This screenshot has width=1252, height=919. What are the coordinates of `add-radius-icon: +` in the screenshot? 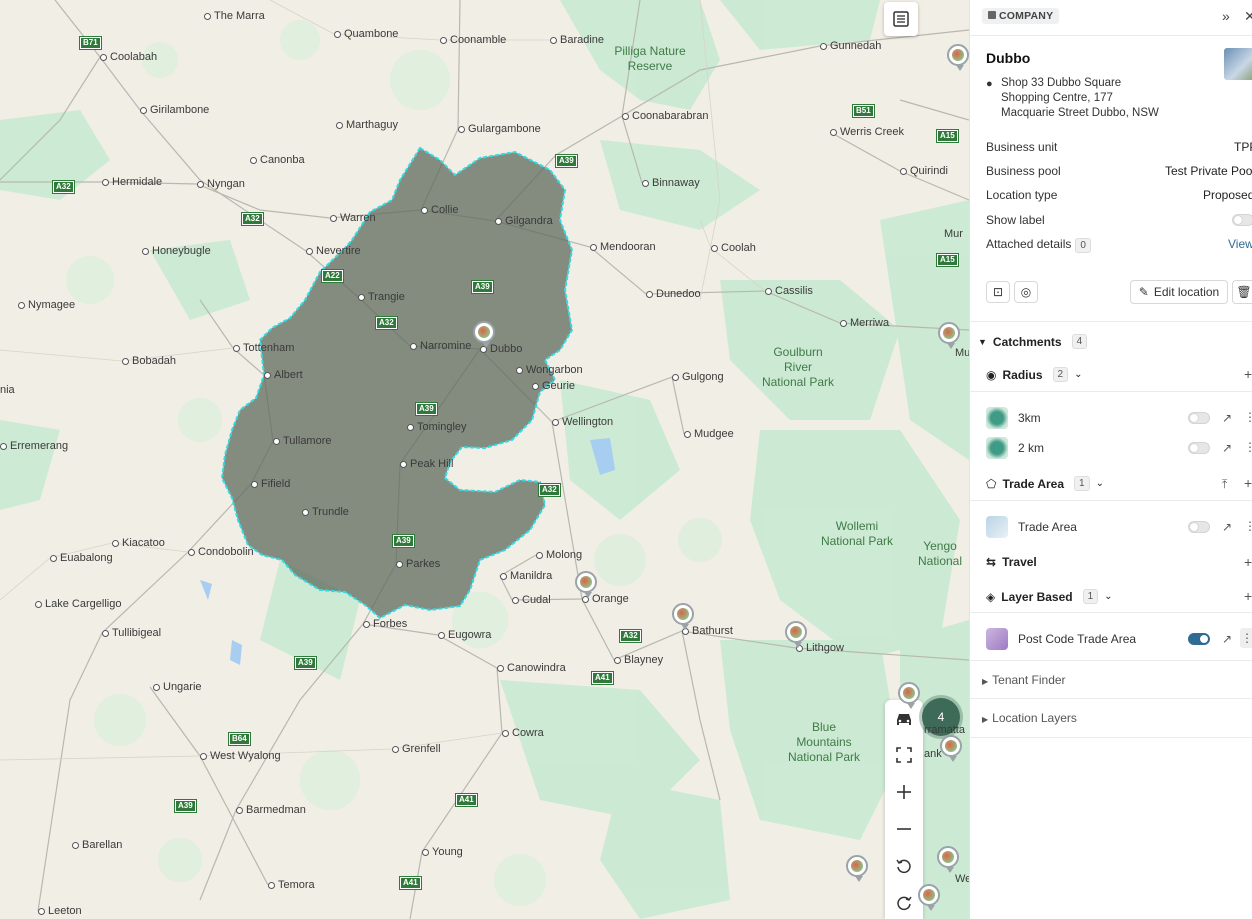 It's located at (1248, 374).